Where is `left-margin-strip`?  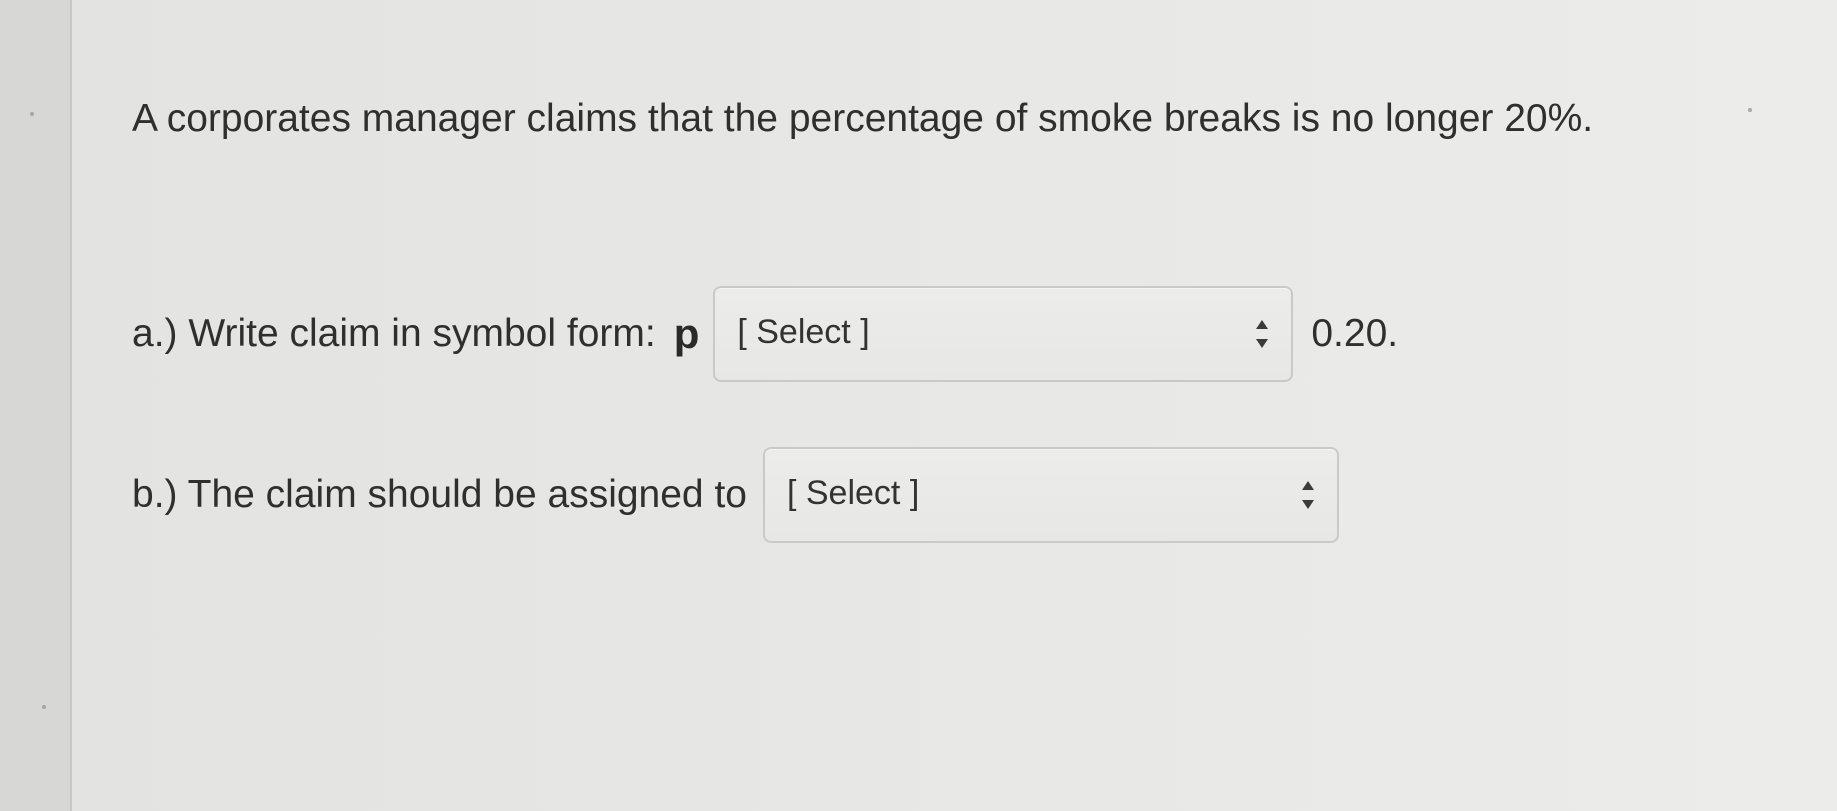
left-margin-strip is located at coordinates (36, 405).